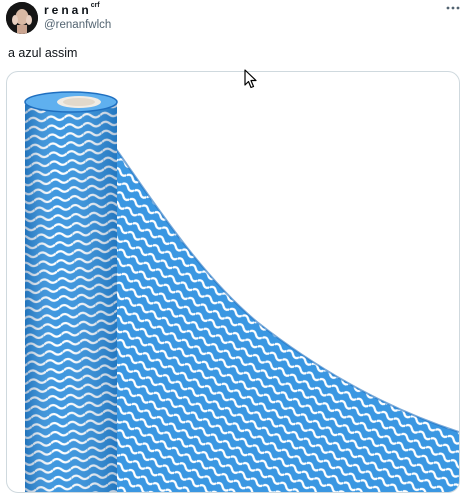 The height and width of the screenshot is (493, 472). I want to click on more-horizontal-icon, so click(453, 8).